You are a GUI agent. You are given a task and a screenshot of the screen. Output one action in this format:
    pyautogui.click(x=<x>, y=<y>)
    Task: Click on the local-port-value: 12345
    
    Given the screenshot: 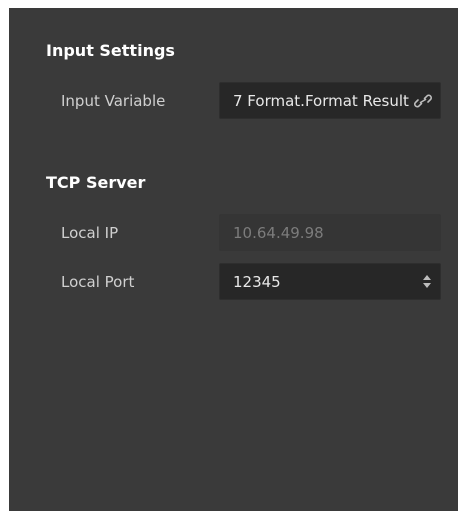 What is the action you would take?
    pyautogui.click(x=257, y=282)
    